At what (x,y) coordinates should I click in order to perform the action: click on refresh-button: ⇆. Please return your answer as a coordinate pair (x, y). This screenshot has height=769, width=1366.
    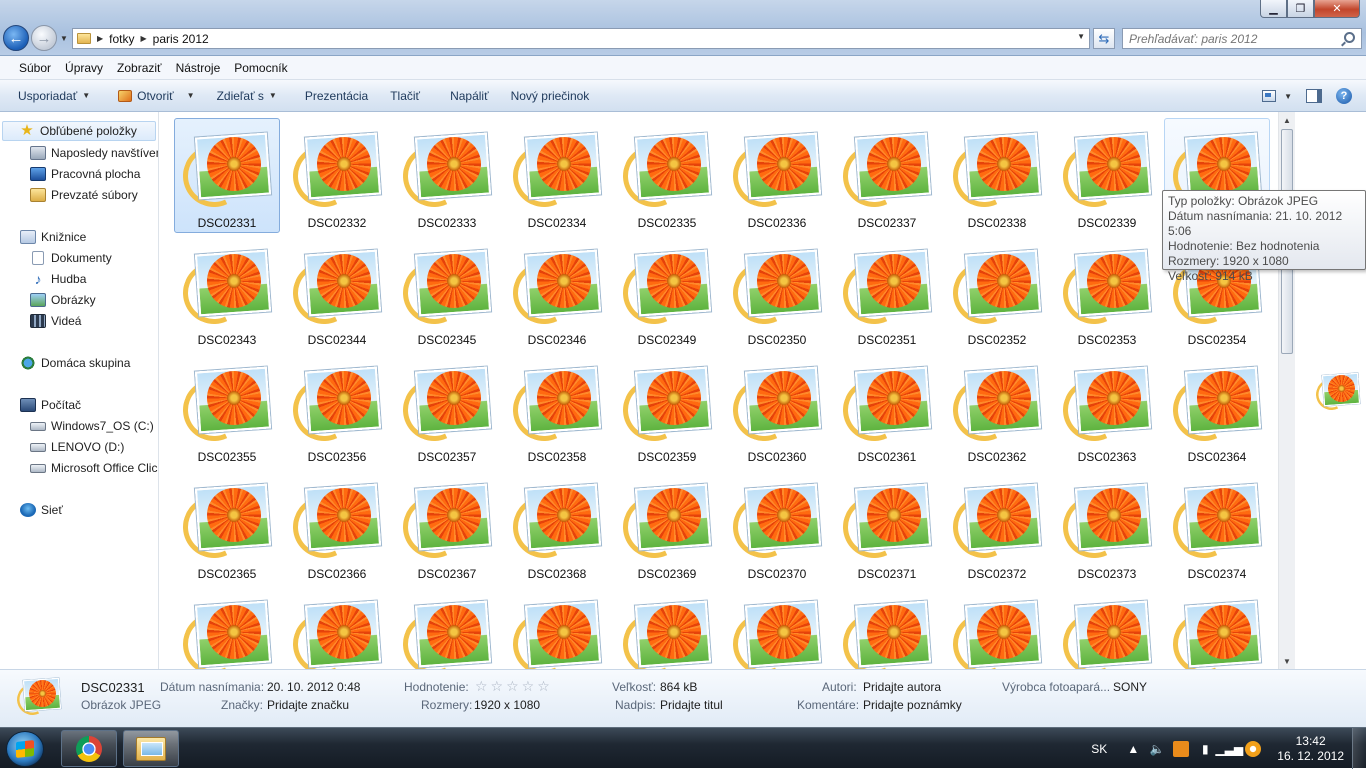
    Looking at the image, I should click on (1104, 38).